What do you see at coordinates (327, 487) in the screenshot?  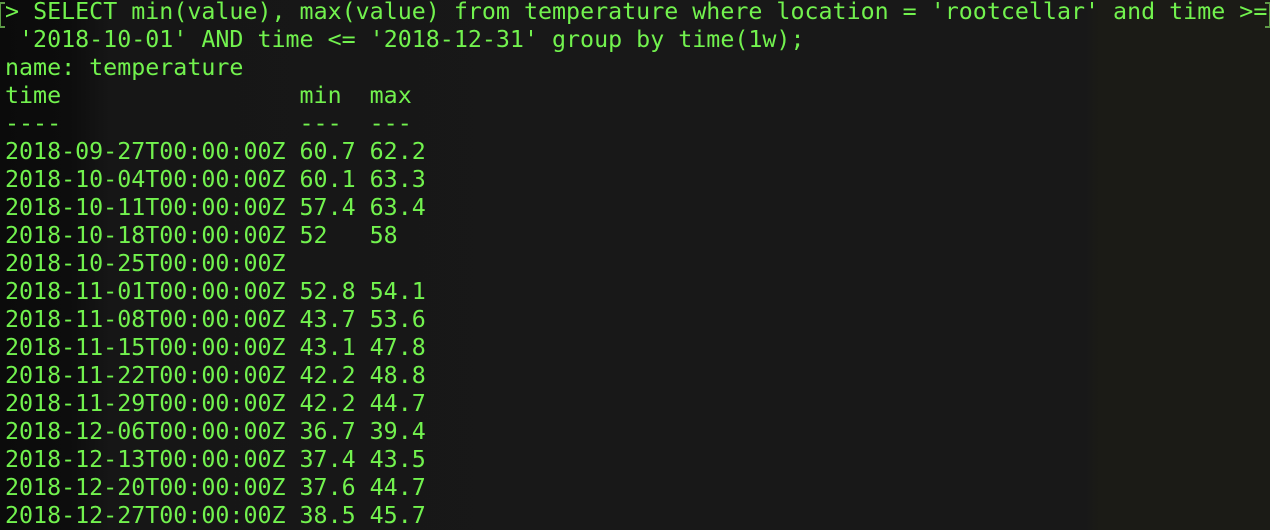 I see `cell-min: 37.6` at bounding box center [327, 487].